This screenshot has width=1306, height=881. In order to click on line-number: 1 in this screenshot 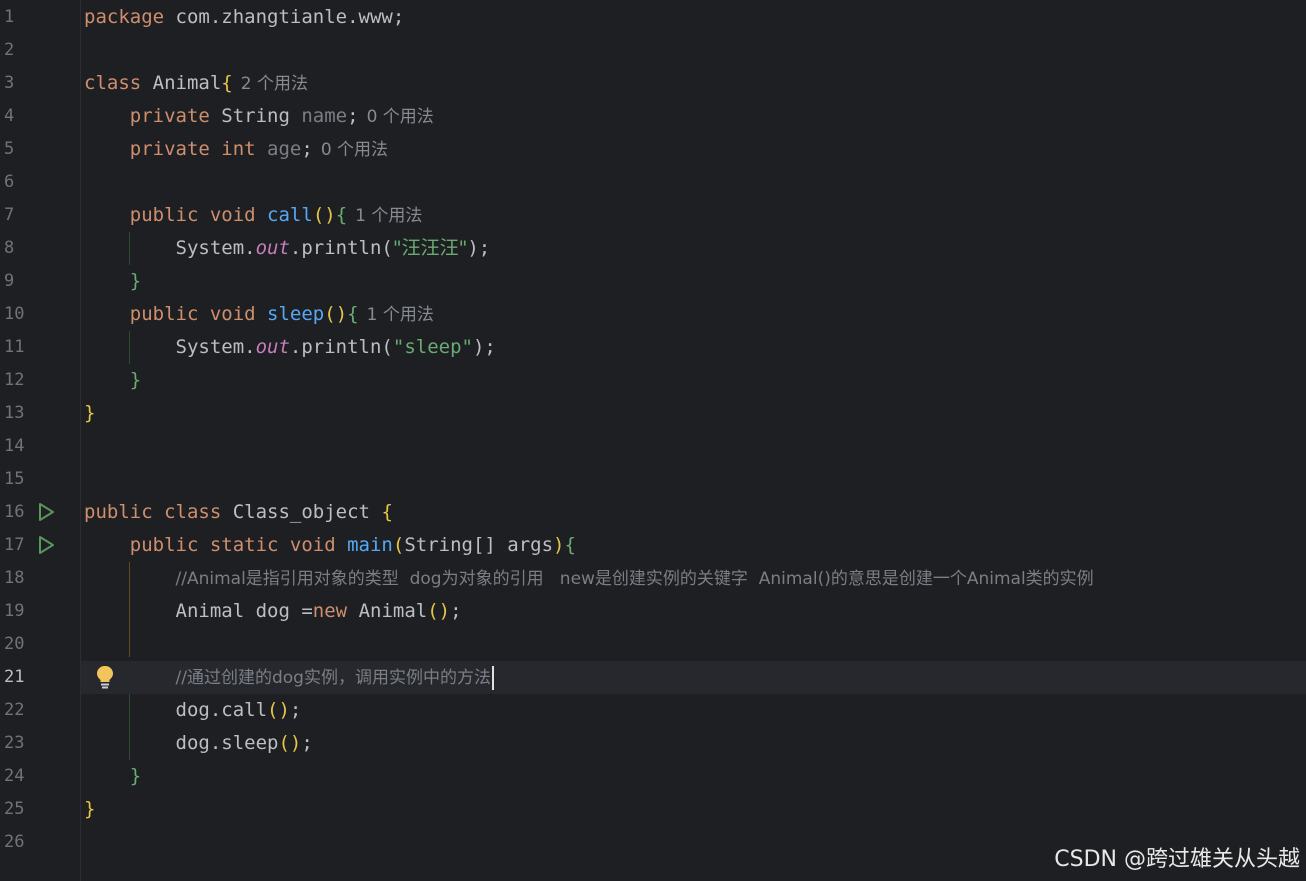, I will do `click(9, 17)`.